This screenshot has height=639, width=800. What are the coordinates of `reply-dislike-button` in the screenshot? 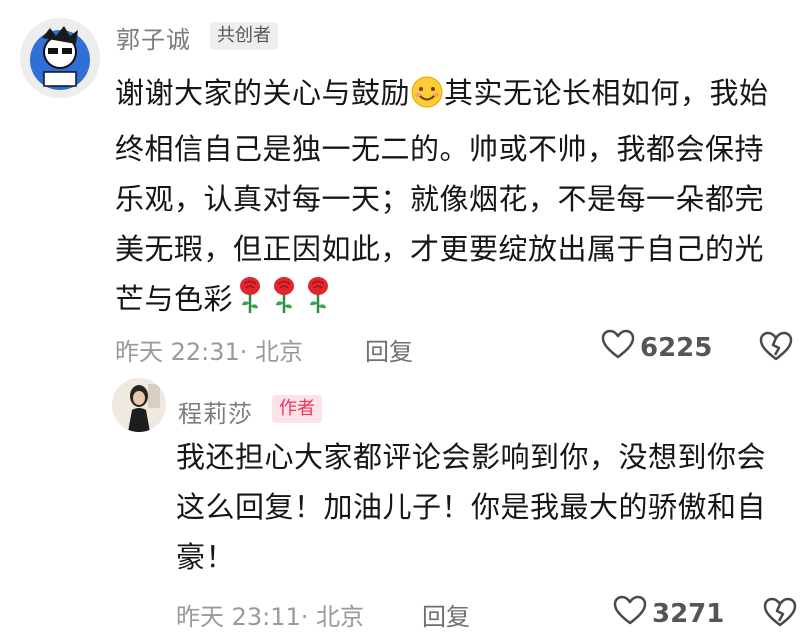 It's located at (780, 614).